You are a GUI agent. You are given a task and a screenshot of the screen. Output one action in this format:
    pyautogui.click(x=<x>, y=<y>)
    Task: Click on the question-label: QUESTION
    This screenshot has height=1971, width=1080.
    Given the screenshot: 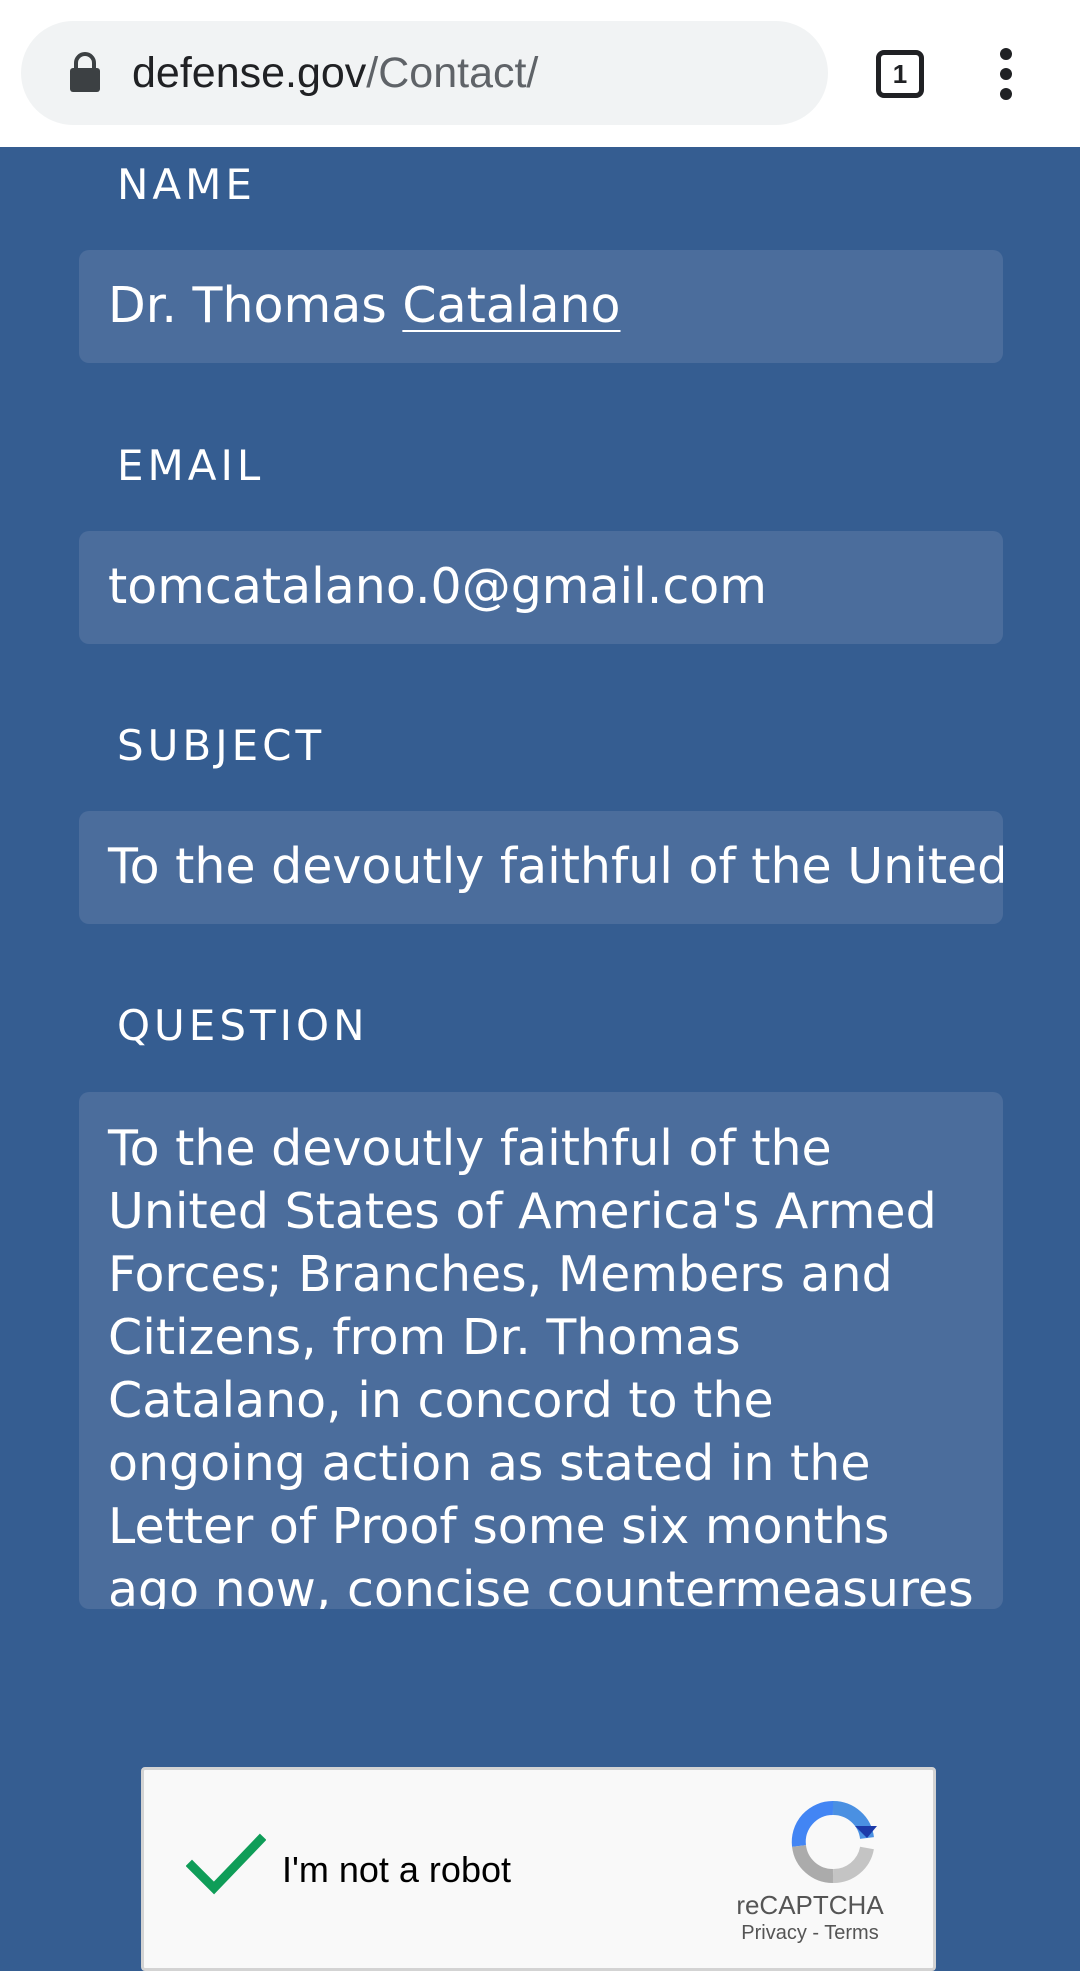 What is the action you would take?
    pyautogui.click(x=243, y=1025)
    